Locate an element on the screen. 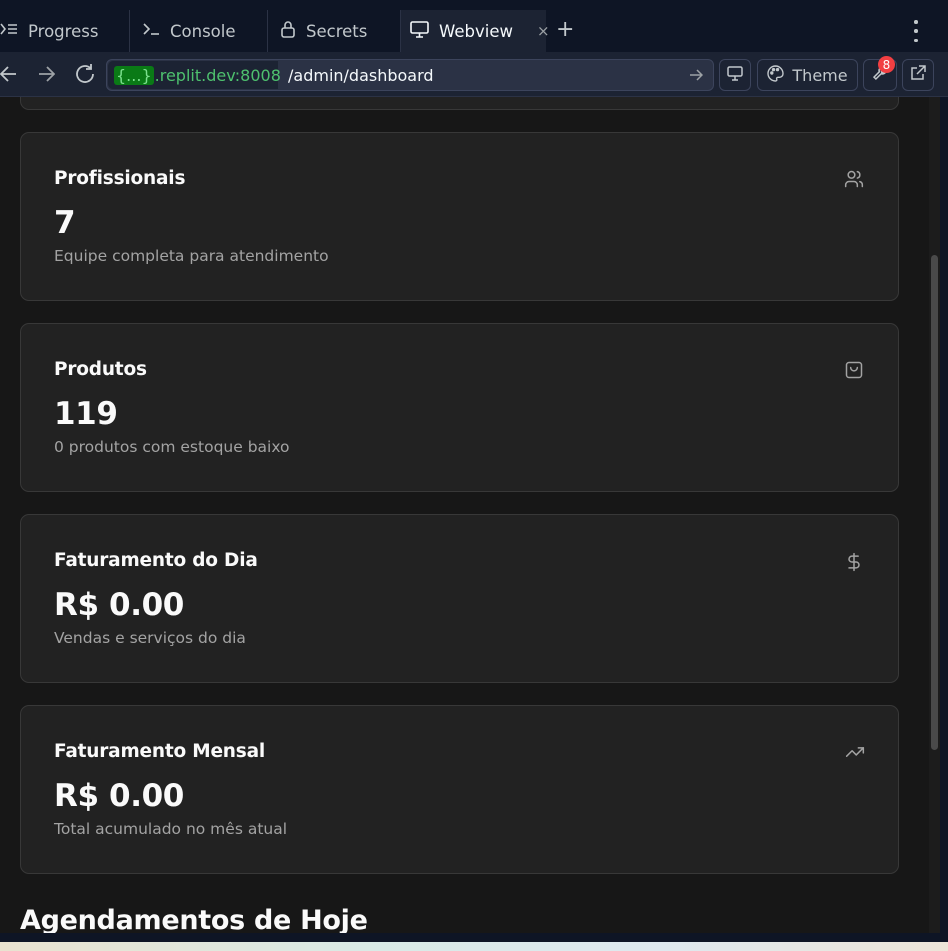 The height and width of the screenshot is (951, 948). tab-console: Console is located at coordinates (199, 31).